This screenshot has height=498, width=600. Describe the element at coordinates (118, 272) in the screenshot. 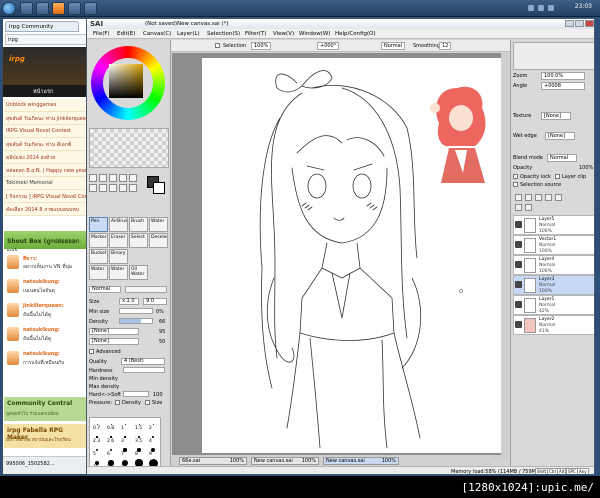

I see `tool-water-3: Water` at that location.